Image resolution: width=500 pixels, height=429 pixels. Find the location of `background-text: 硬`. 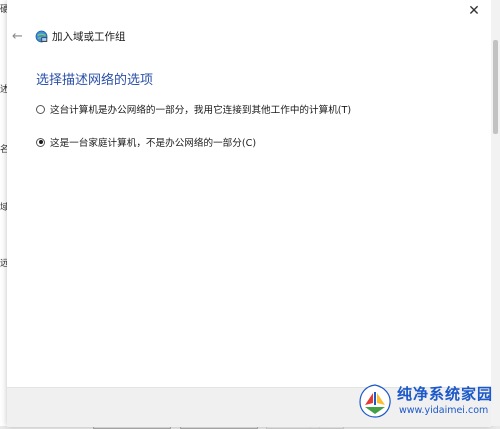

background-text: 硬 is located at coordinates (3, 10).